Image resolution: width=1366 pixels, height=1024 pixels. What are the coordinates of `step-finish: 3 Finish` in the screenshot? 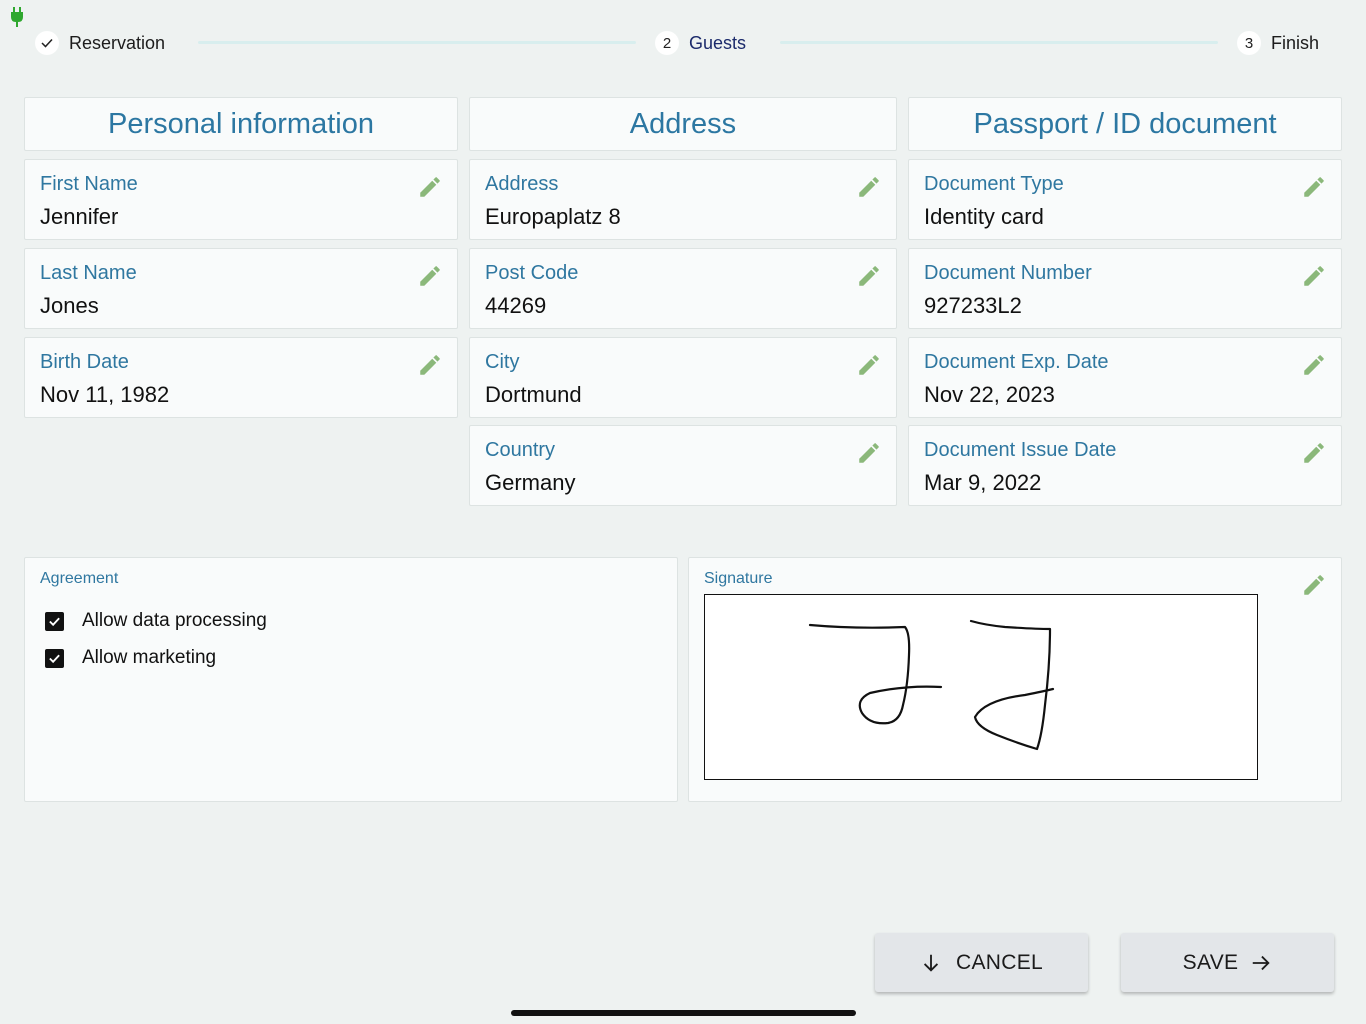 It's located at (1278, 43).